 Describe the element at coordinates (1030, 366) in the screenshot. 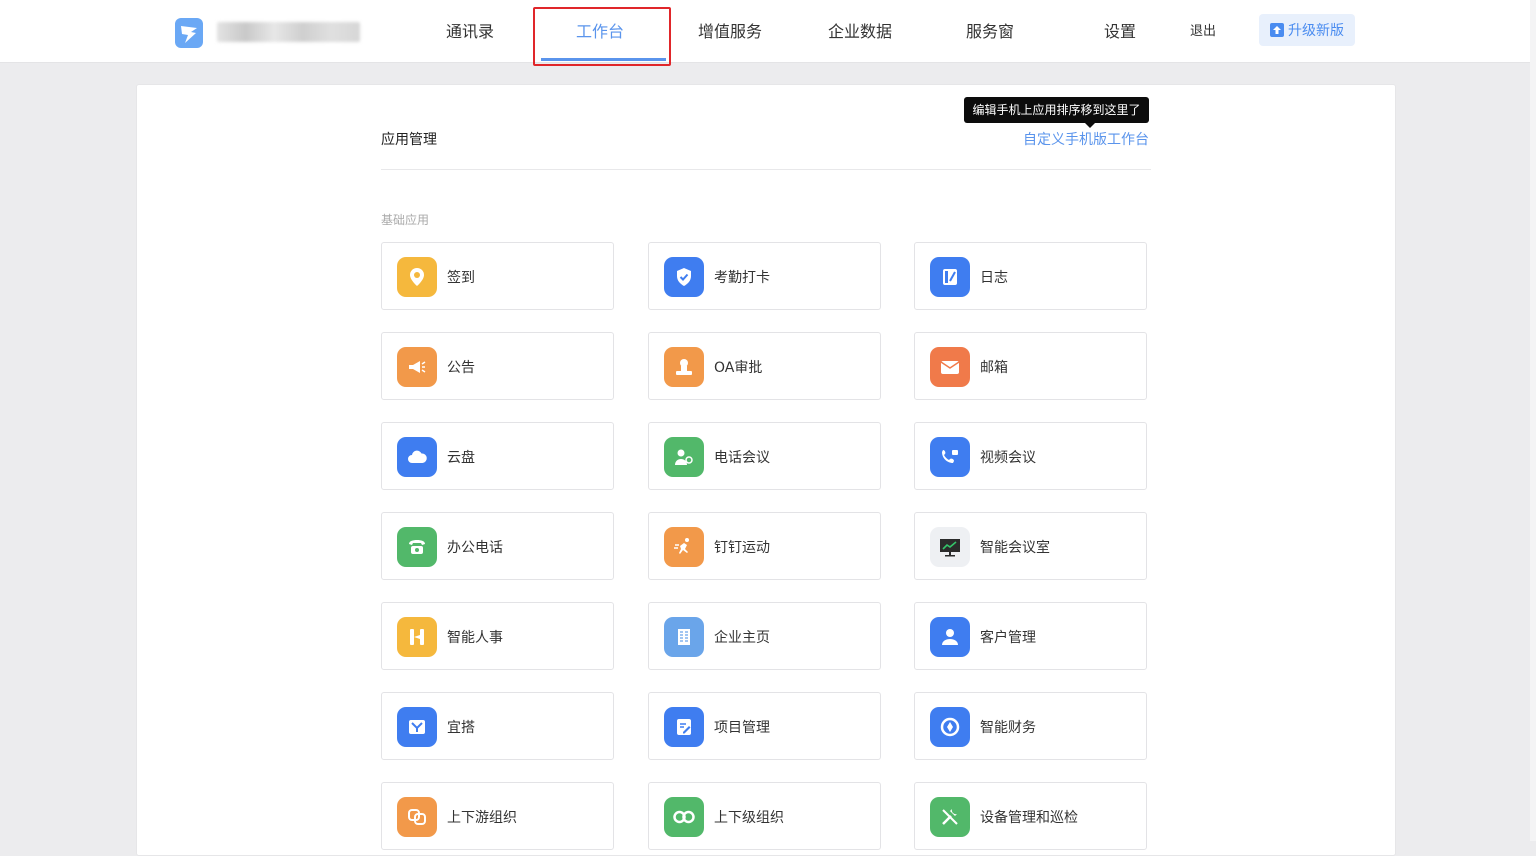

I see `app-card: 邮箱` at that location.